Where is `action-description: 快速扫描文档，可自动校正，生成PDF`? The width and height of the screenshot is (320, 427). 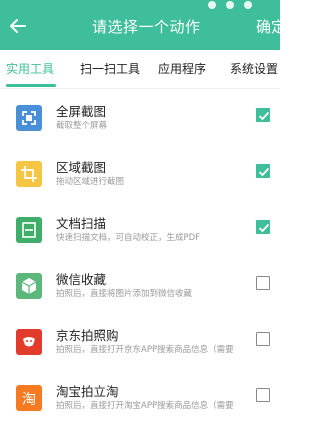
action-description: 快速扫描文档，可自动校正，生成PDF is located at coordinates (128, 238).